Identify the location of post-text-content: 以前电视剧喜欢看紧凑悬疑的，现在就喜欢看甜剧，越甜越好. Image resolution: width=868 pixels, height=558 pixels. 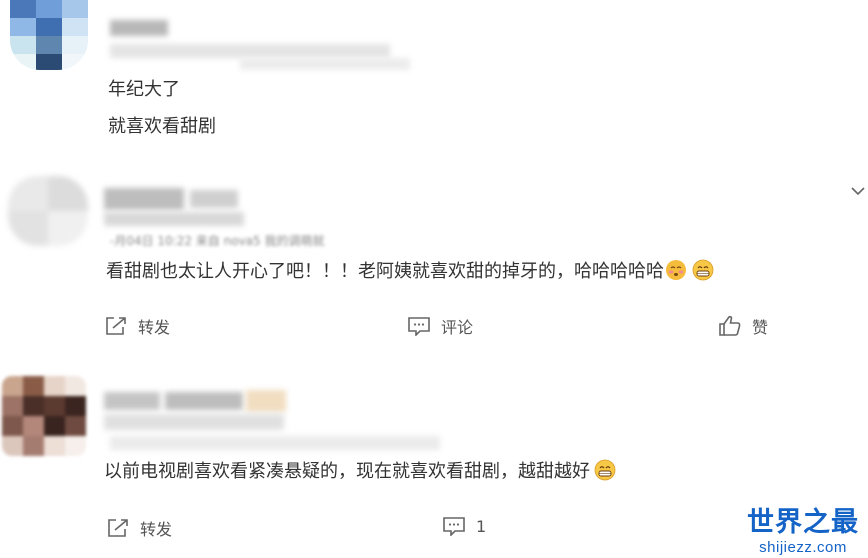
(347, 471).